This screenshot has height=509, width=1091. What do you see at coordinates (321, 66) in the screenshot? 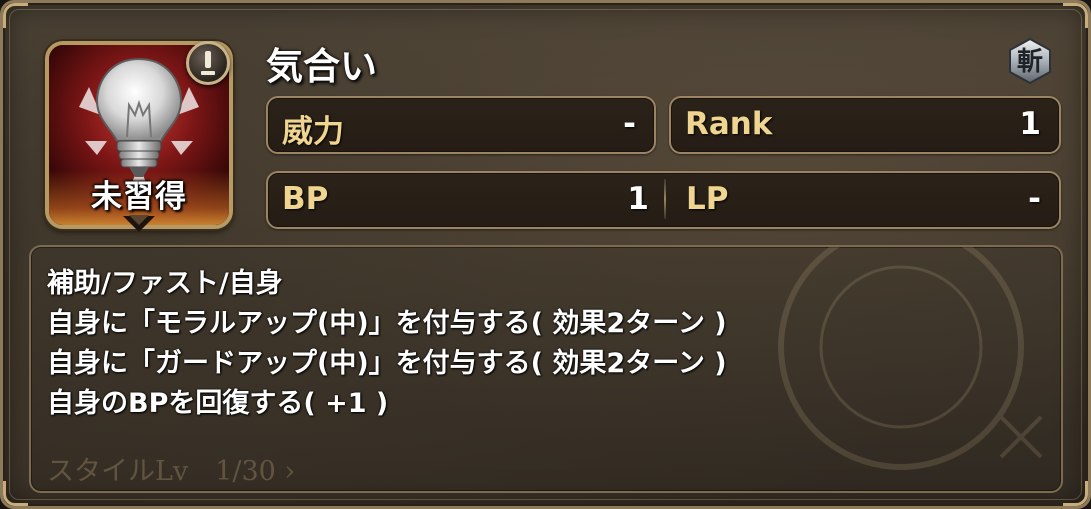
I see `skill-name: 気合い` at bounding box center [321, 66].